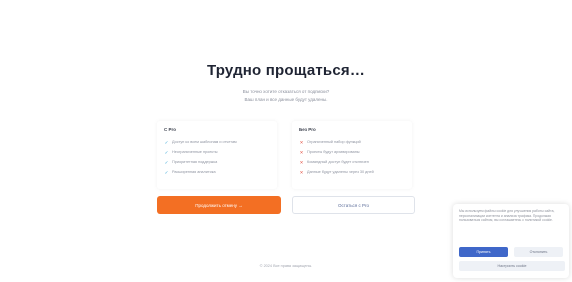 This screenshot has width=572, height=282. I want to click on feature-label: Данные будут удалены через 30 дней, so click(340, 172).